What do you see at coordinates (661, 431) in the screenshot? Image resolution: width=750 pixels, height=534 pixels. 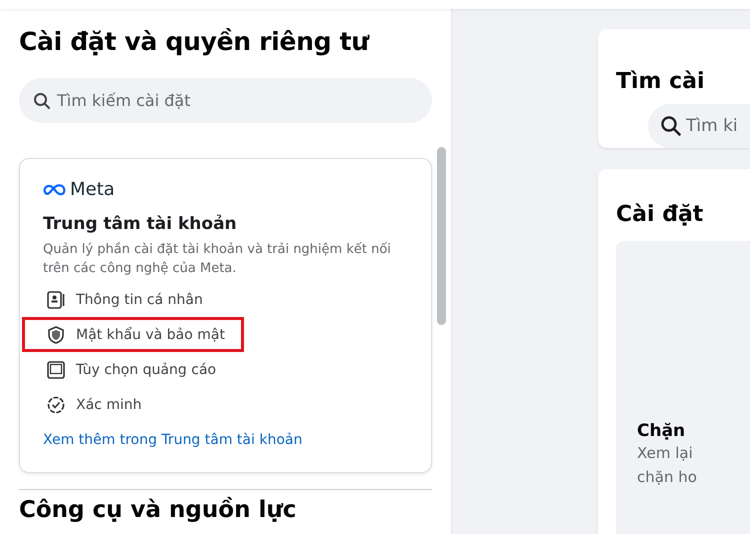 I see `tile-title: Chặn` at bounding box center [661, 431].